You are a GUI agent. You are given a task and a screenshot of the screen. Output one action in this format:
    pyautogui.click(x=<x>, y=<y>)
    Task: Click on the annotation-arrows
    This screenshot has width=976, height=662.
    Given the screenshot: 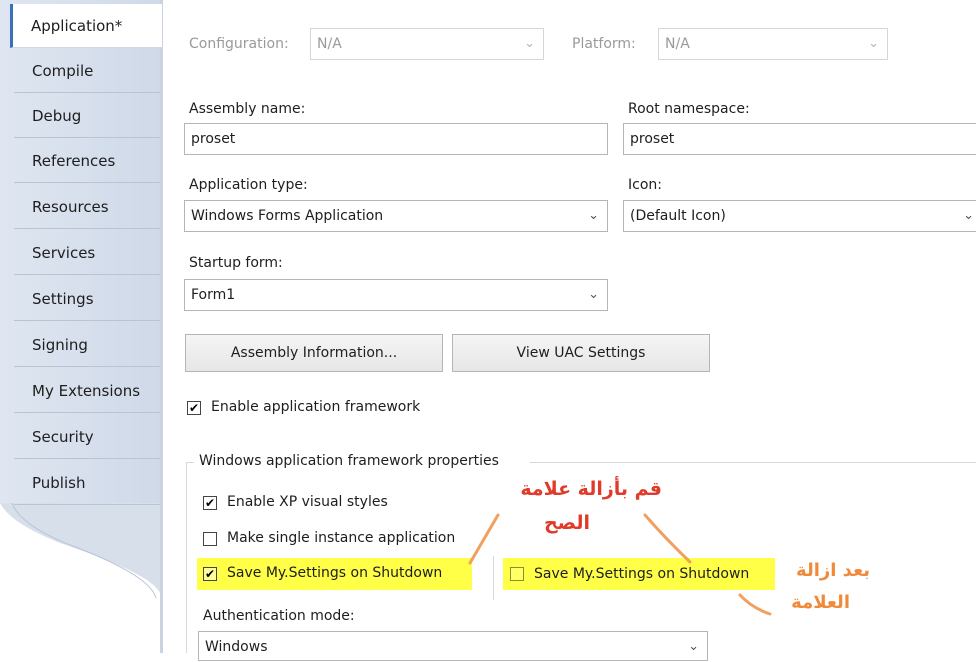 What is the action you would take?
    pyautogui.click(x=620, y=564)
    